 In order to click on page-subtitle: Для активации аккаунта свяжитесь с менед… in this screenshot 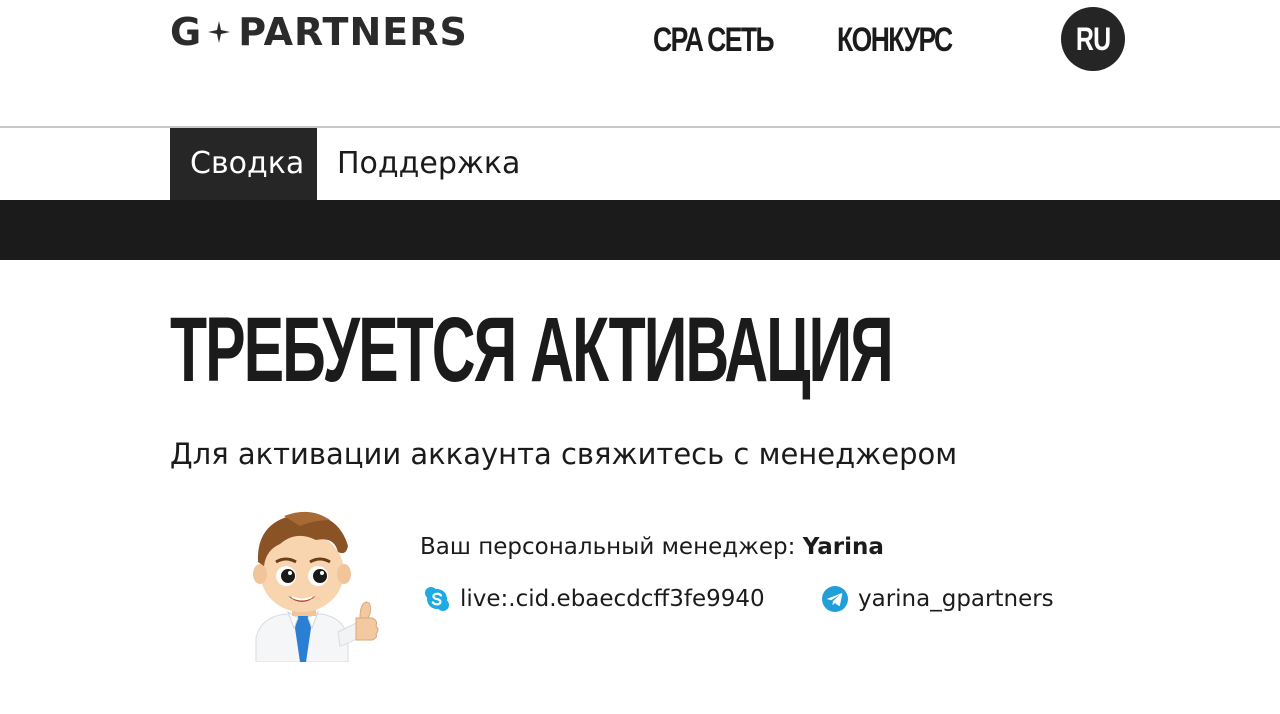, I will do `click(564, 454)`.